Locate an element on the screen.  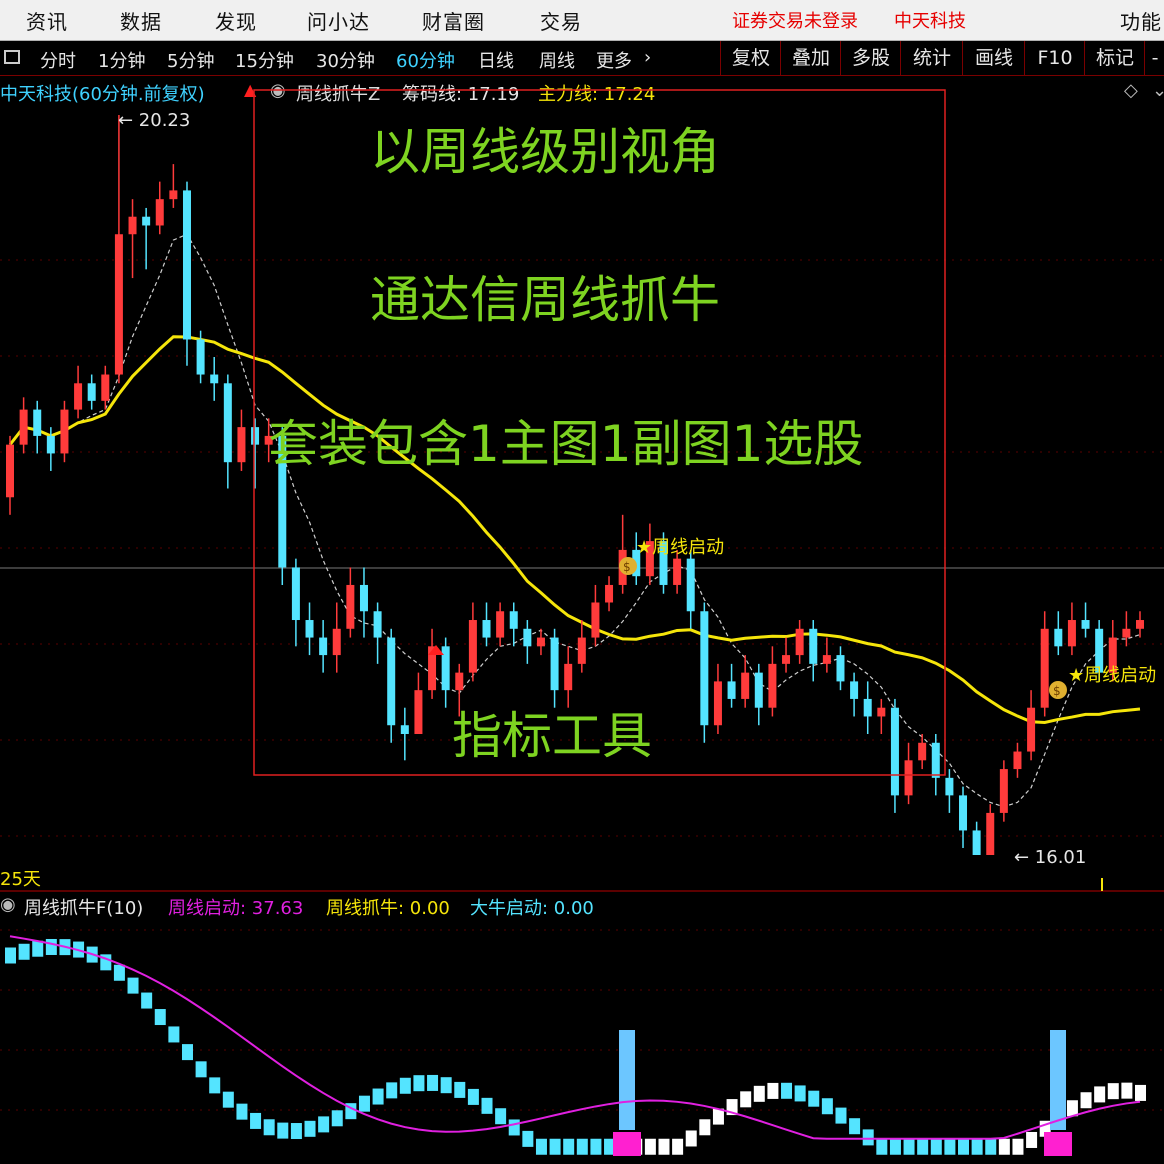
stats-button: 统计 is located at coordinates (931, 58).